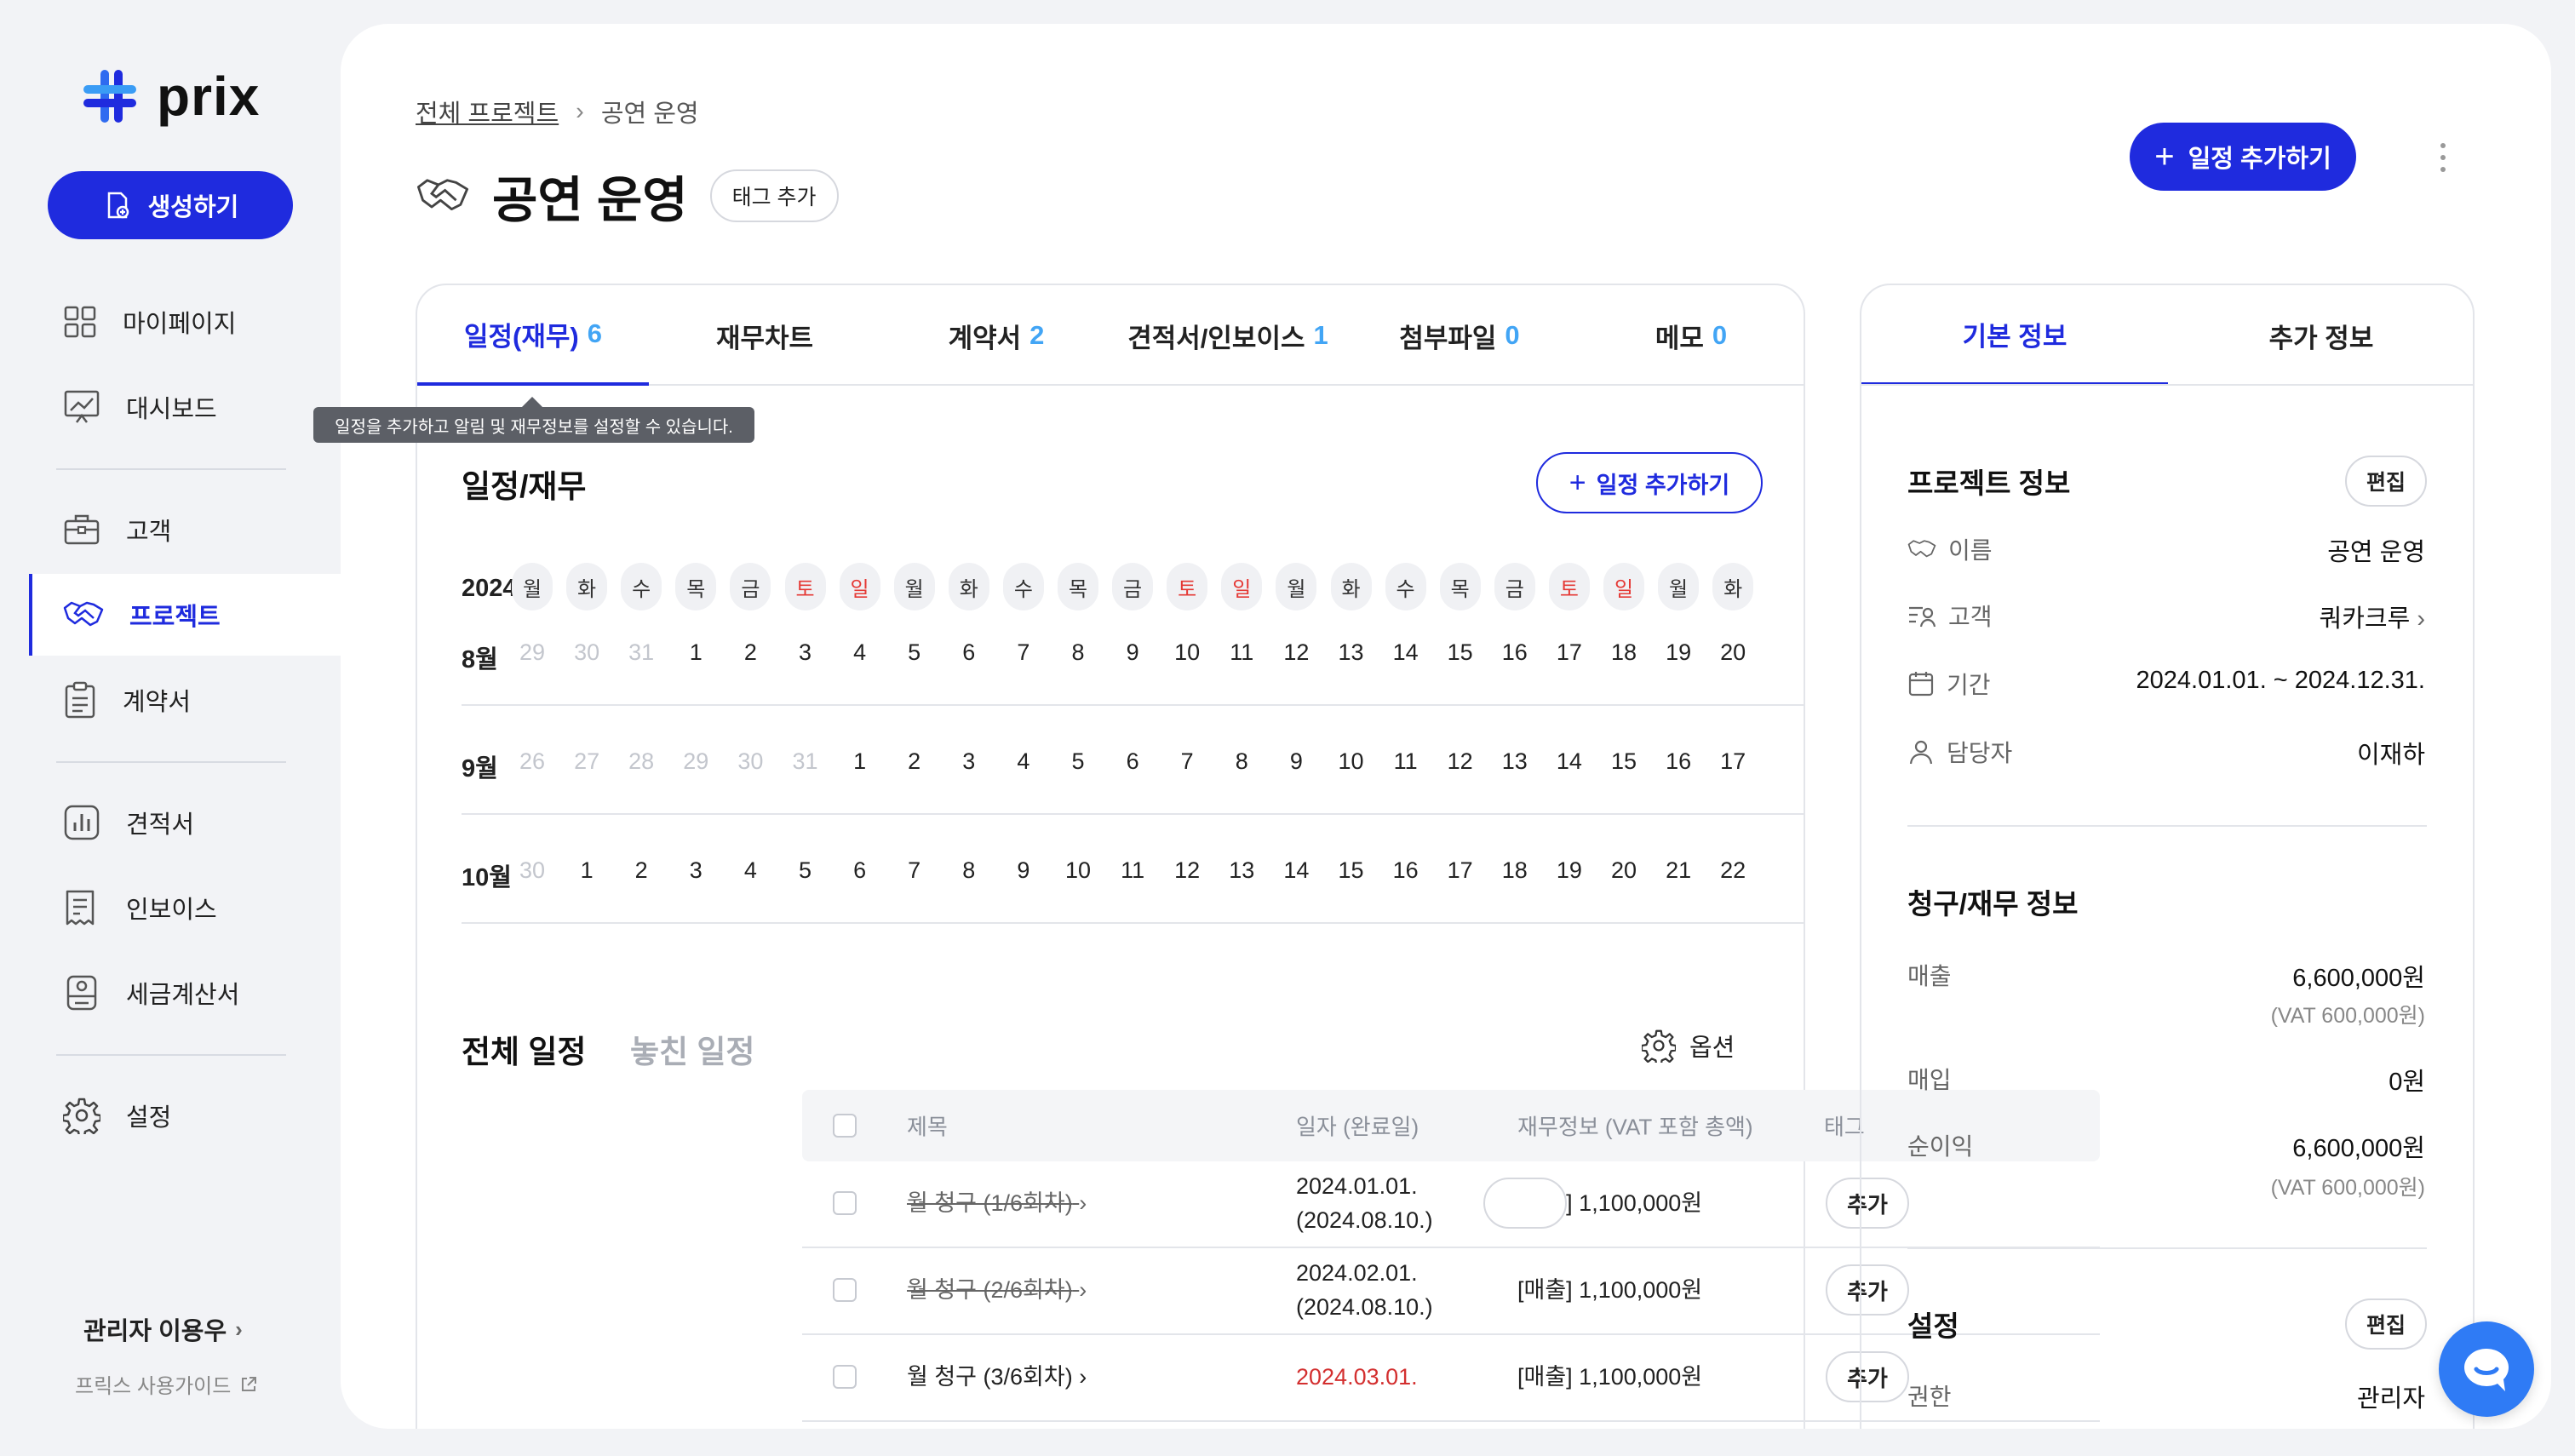  I want to click on add-tag-button: 태그 추가, so click(774, 195).